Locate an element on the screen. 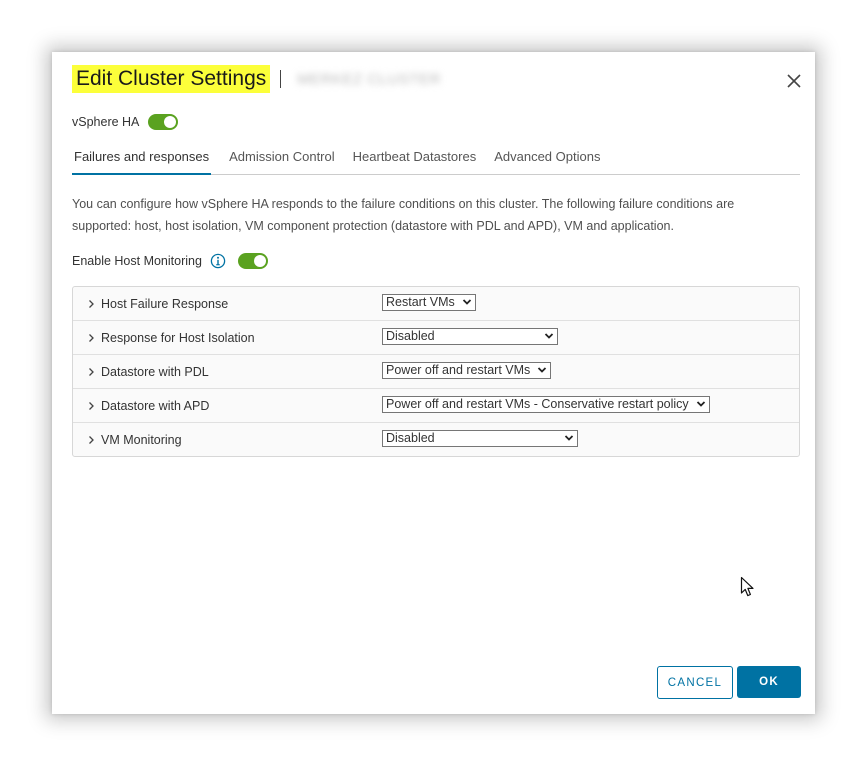 Image resolution: width=867 pixels, height=766 pixels. host-failure-response-value: Restart VMs is located at coordinates (420, 302).